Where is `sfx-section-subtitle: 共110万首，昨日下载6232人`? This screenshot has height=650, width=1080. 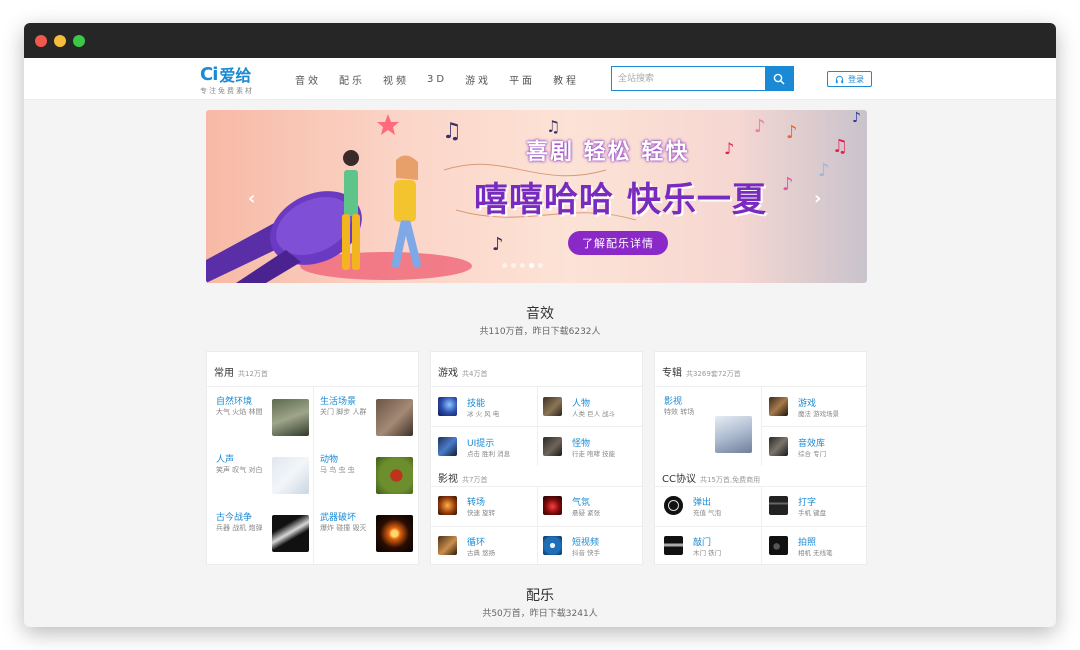 sfx-section-subtitle: 共110万首，昨日下载6232人 is located at coordinates (540, 332).